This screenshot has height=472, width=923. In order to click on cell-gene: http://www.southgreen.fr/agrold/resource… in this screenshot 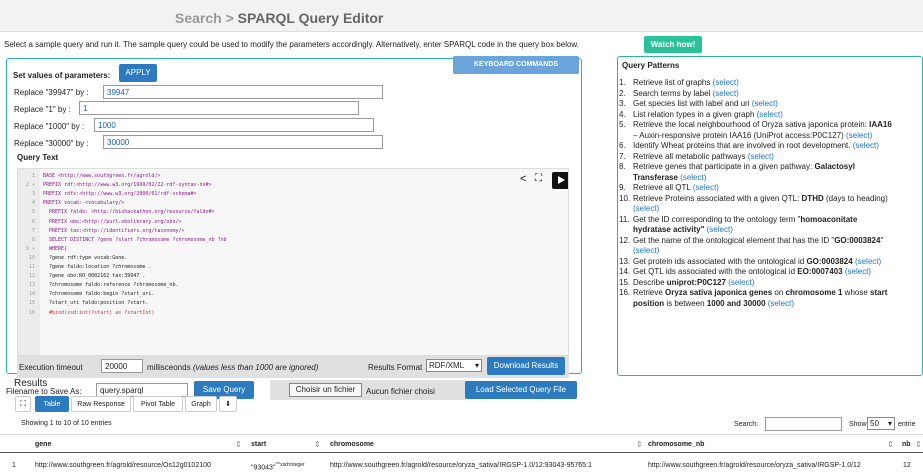, I will do `click(123, 465)`.